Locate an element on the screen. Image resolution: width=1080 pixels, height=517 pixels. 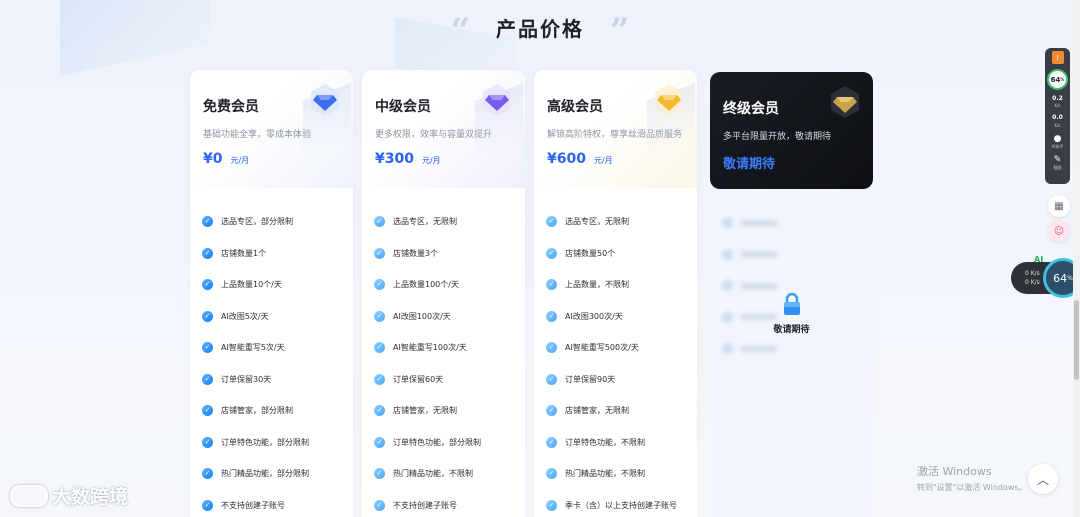
lock-icon is located at coordinates (791, 303).